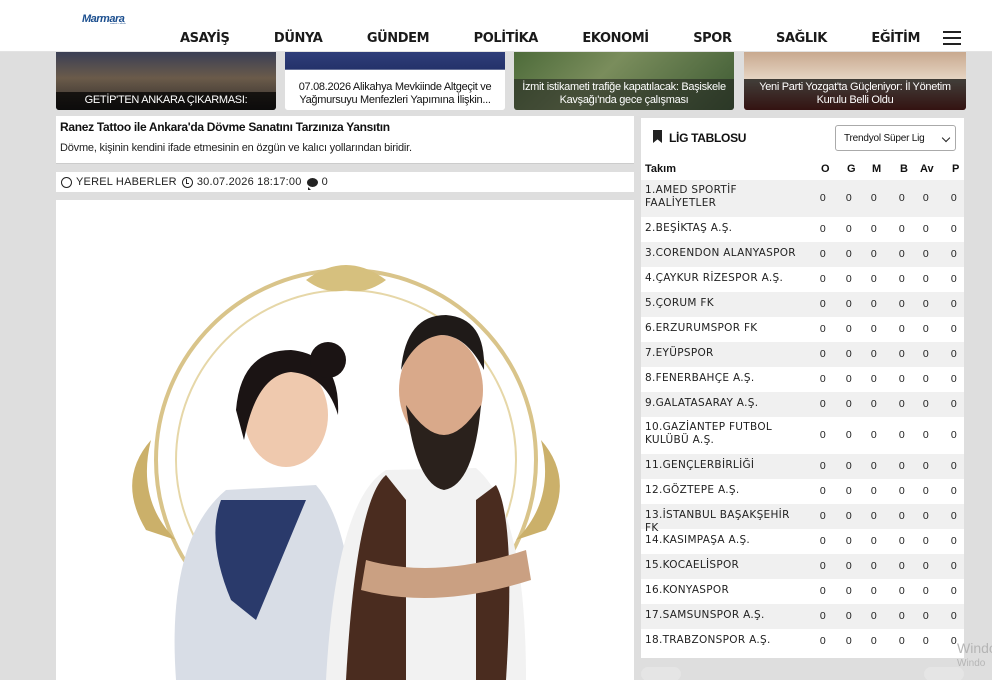  What do you see at coordinates (679, 303) in the screenshot?
I see `team-name: 5.ÇORUM FK` at bounding box center [679, 303].